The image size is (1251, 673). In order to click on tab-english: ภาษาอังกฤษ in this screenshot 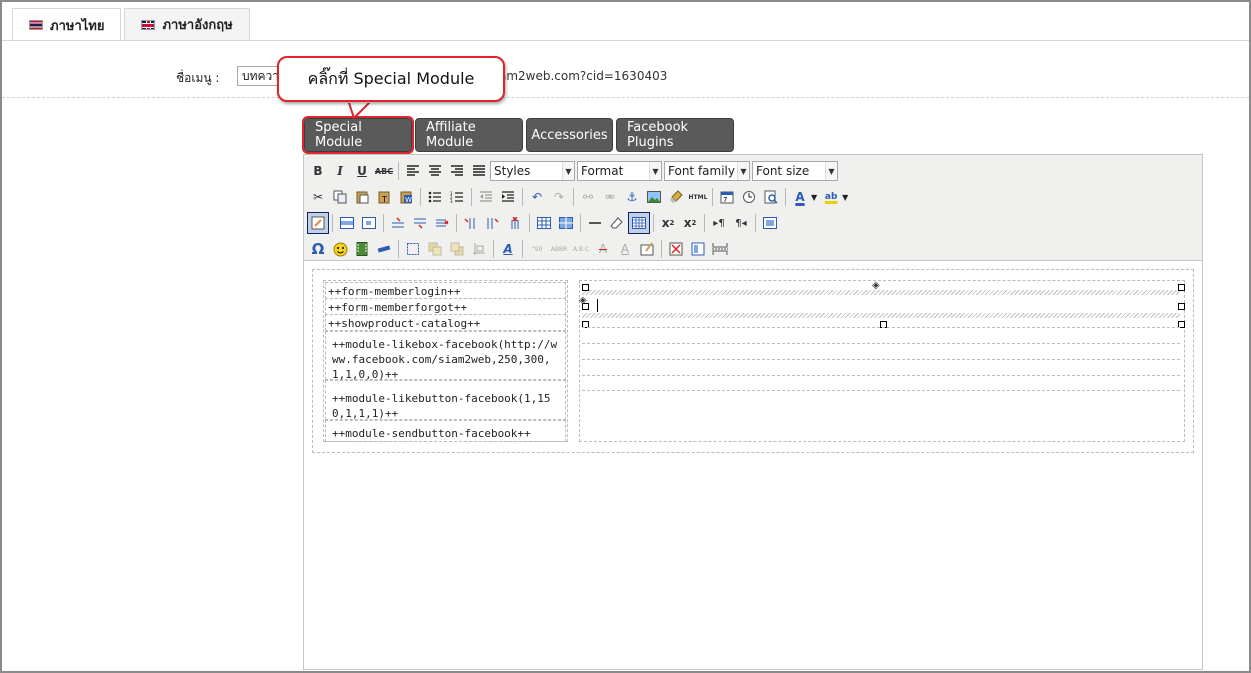, I will do `click(187, 24)`.